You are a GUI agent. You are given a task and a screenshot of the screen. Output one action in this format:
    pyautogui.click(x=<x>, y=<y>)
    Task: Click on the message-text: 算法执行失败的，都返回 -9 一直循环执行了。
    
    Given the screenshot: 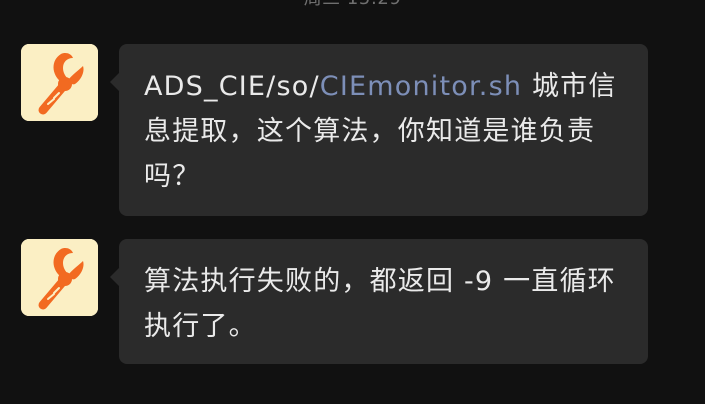 What is the action you would take?
    pyautogui.click(x=380, y=304)
    